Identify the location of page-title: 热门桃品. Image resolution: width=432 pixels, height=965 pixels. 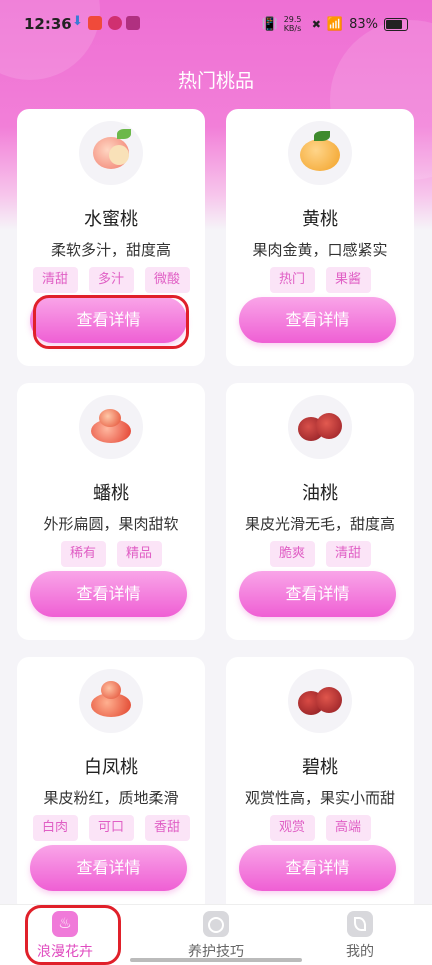
(215, 81).